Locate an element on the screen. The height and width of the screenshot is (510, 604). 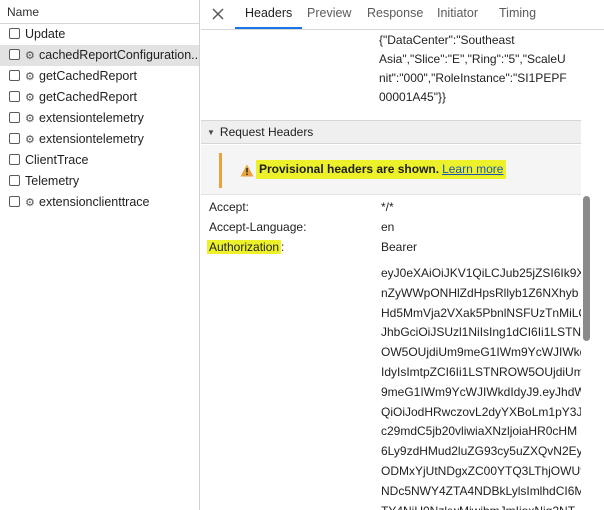
value-line: nit":"000","RoleInstance":"SI1PEPF is located at coordinates (473, 78).